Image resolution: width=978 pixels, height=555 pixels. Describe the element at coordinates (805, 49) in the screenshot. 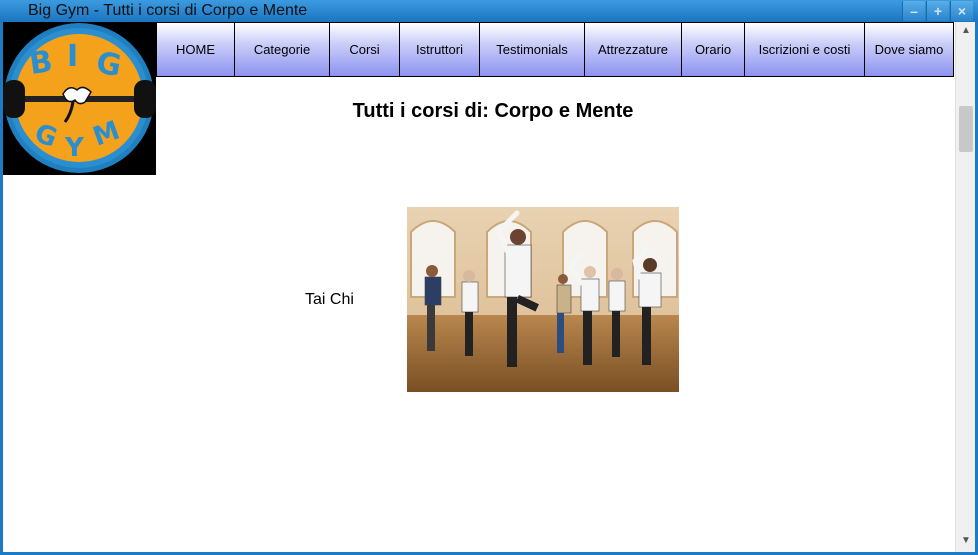

I see `nav-iscrizioni-e-costi: Iscrizioni e costi` at that location.